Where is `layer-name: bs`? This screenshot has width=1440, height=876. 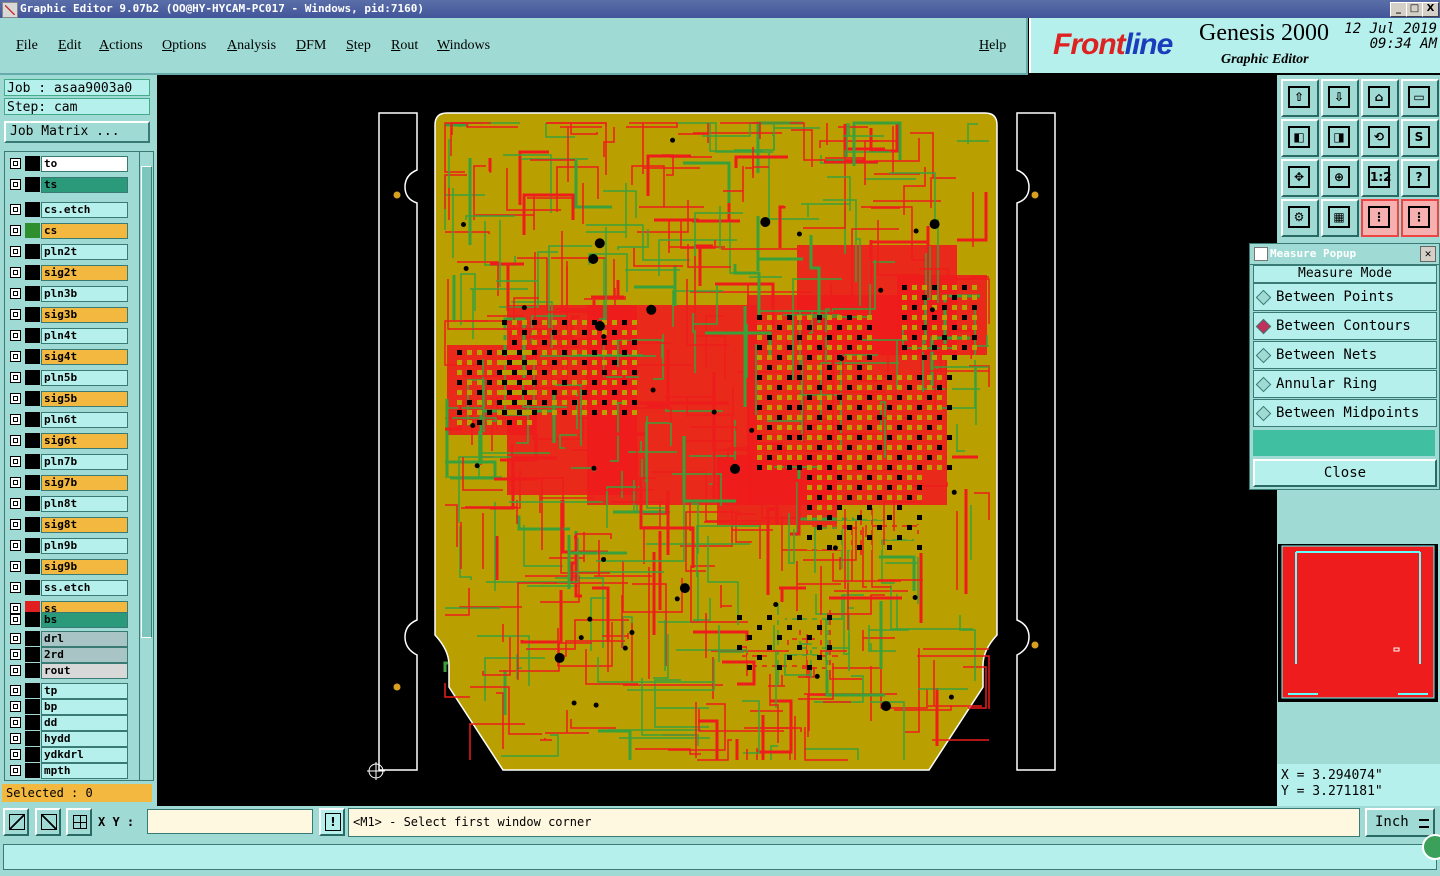
layer-name: bs is located at coordinates (84, 620).